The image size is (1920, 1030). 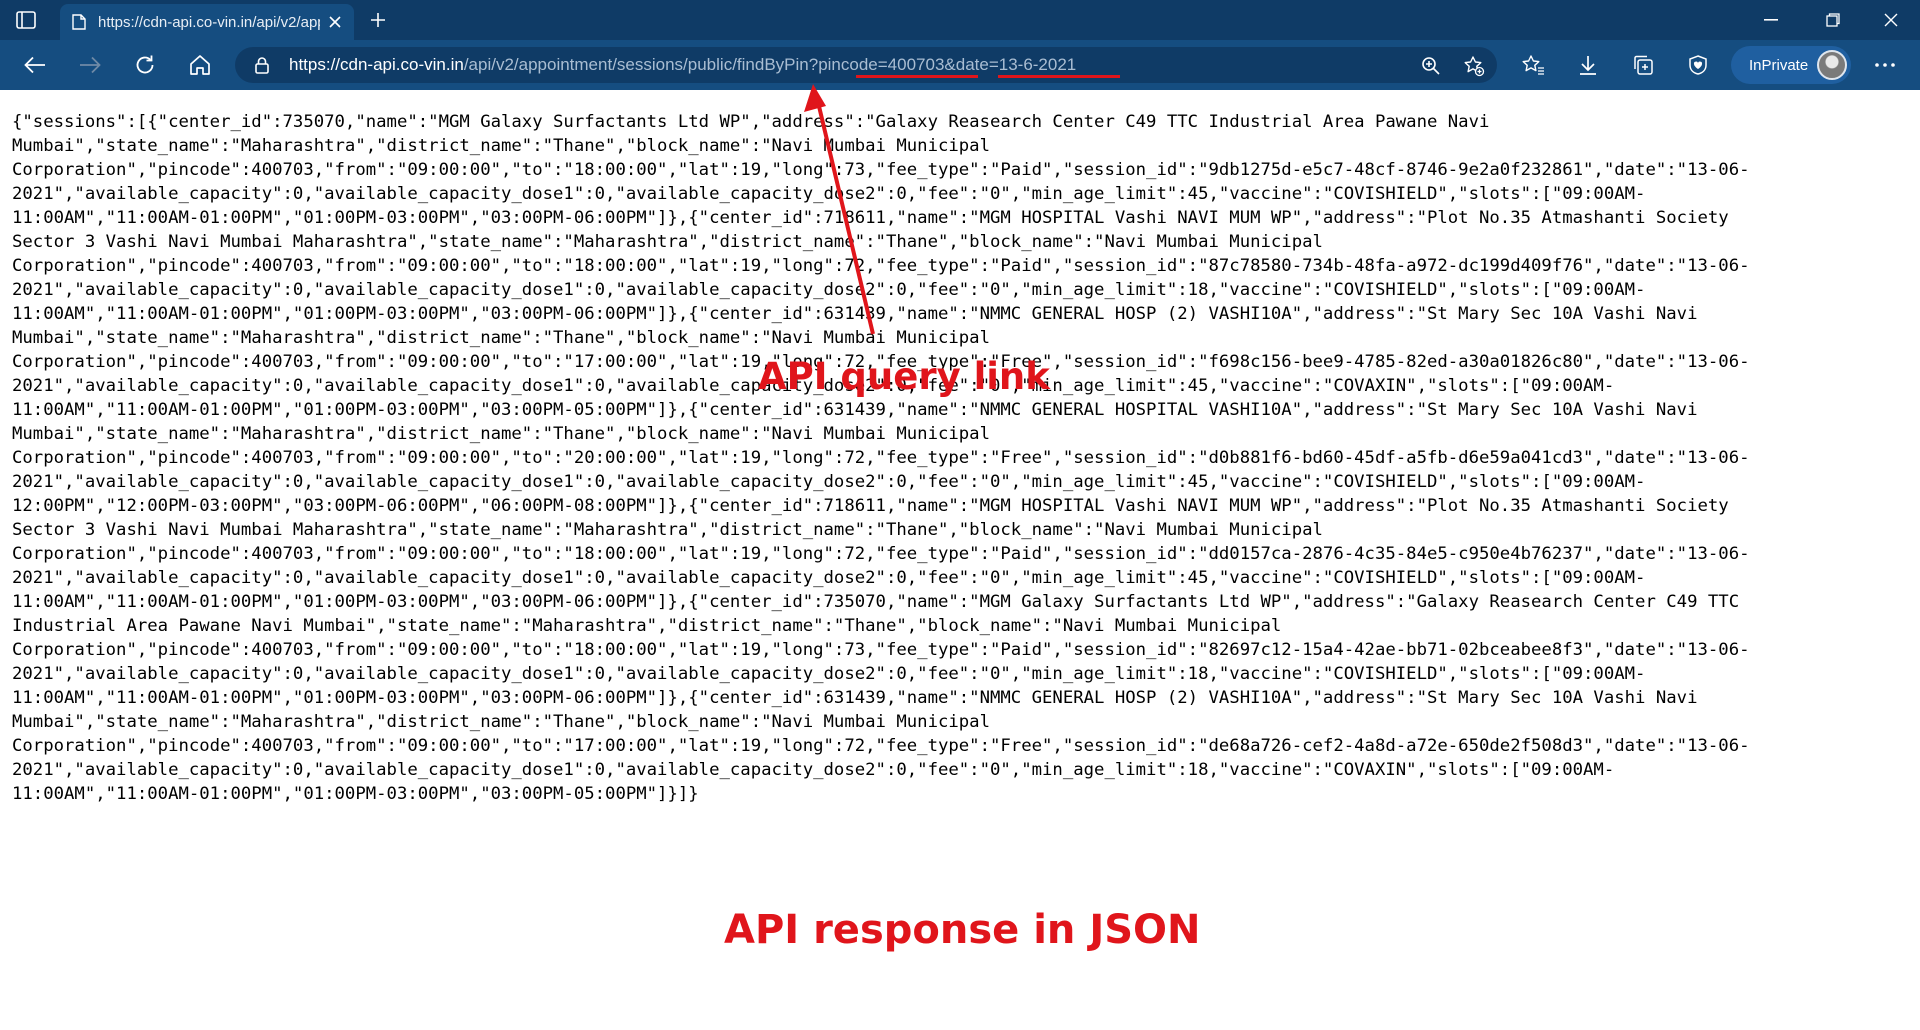 I want to click on avatar, so click(x=1832, y=65).